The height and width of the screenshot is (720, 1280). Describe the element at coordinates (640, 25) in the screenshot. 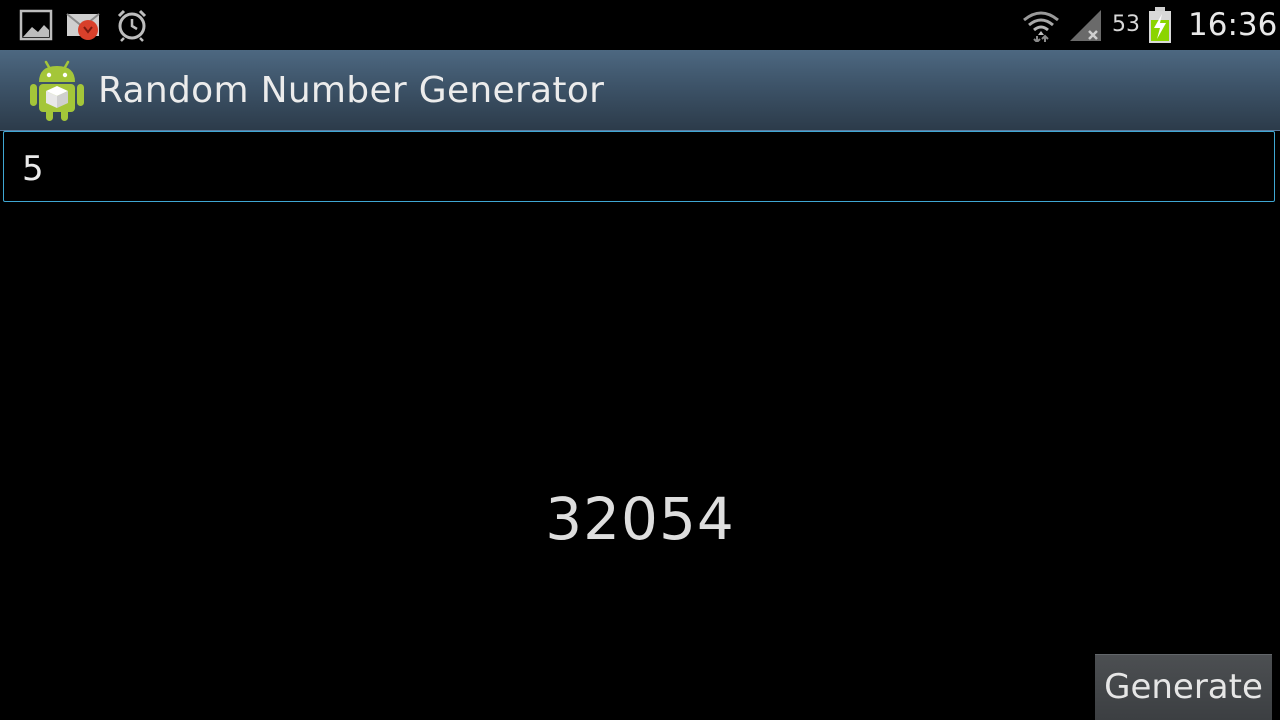

I see `status-bar: 53 16:36` at that location.